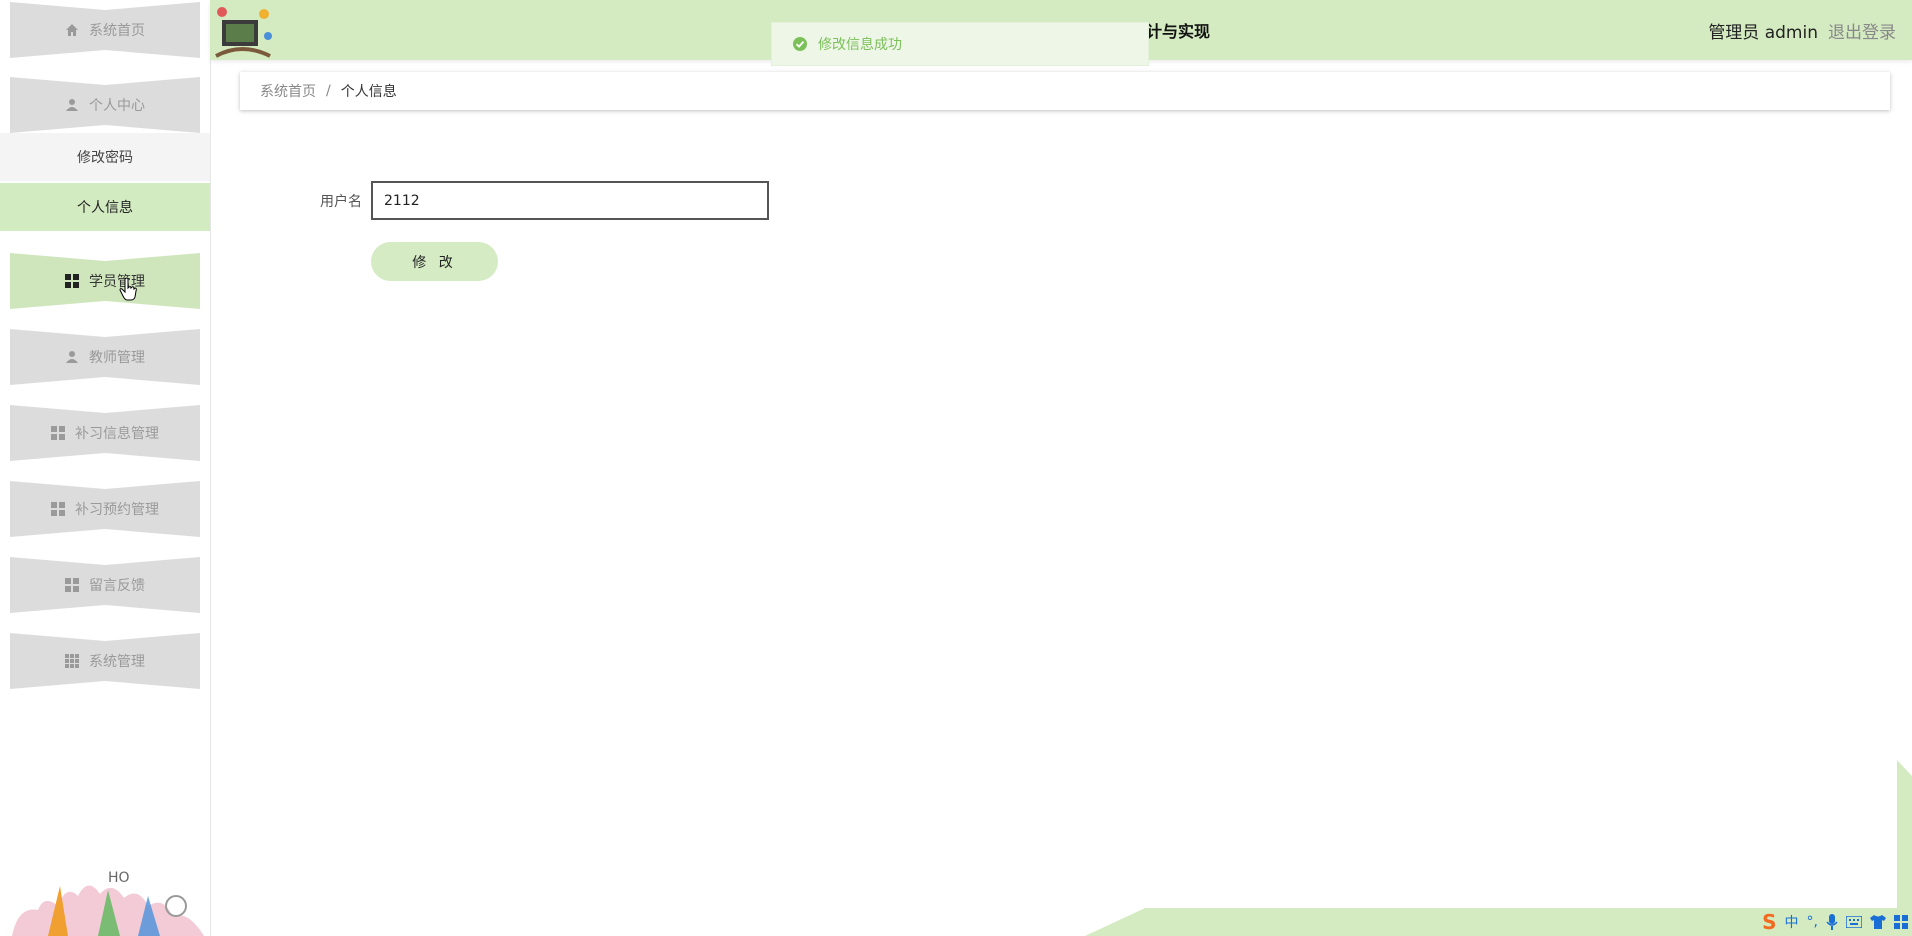  Describe the element at coordinates (1498, 848) in the screenshot. I see `green-corner-decoration` at that location.